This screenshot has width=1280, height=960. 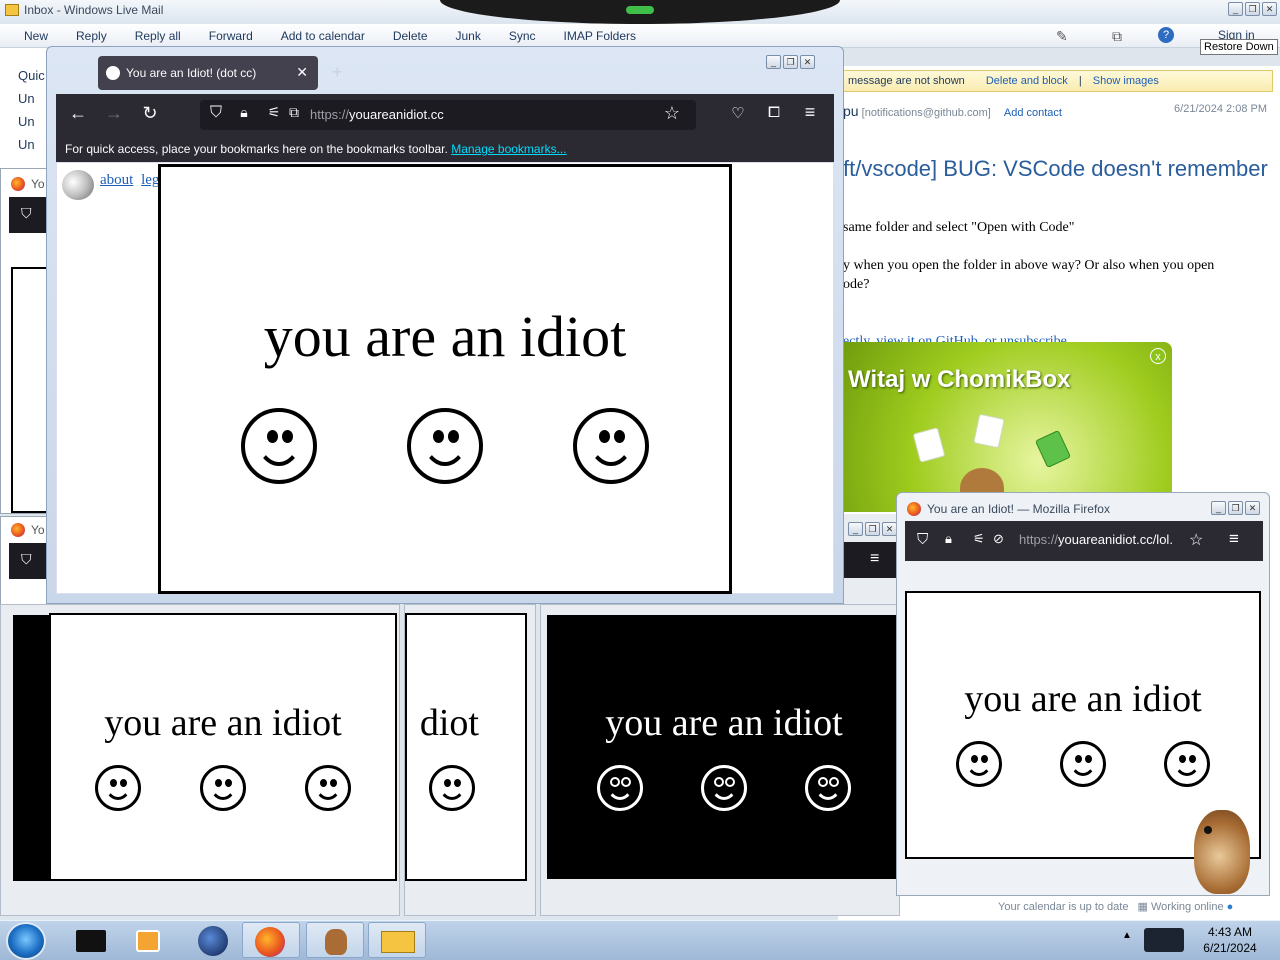 What do you see at coordinates (323, 36) in the screenshot?
I see `toolbar-add-to-calendar: Add to calendar` at bounding box center [323, 36].